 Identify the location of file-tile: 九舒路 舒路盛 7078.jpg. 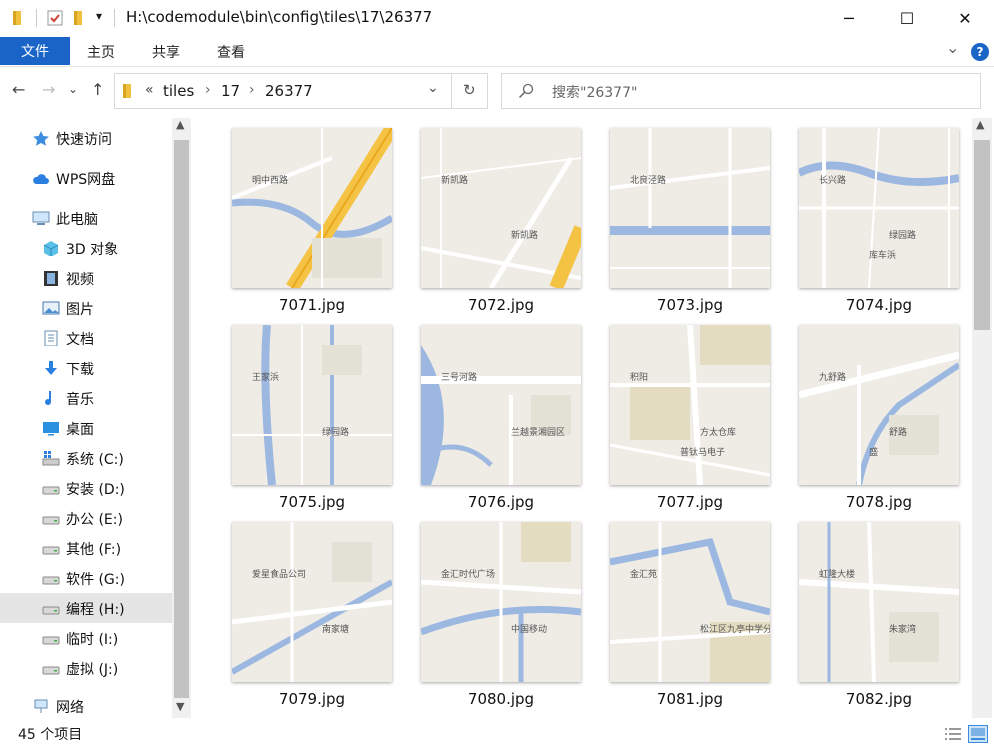
(875, 413).